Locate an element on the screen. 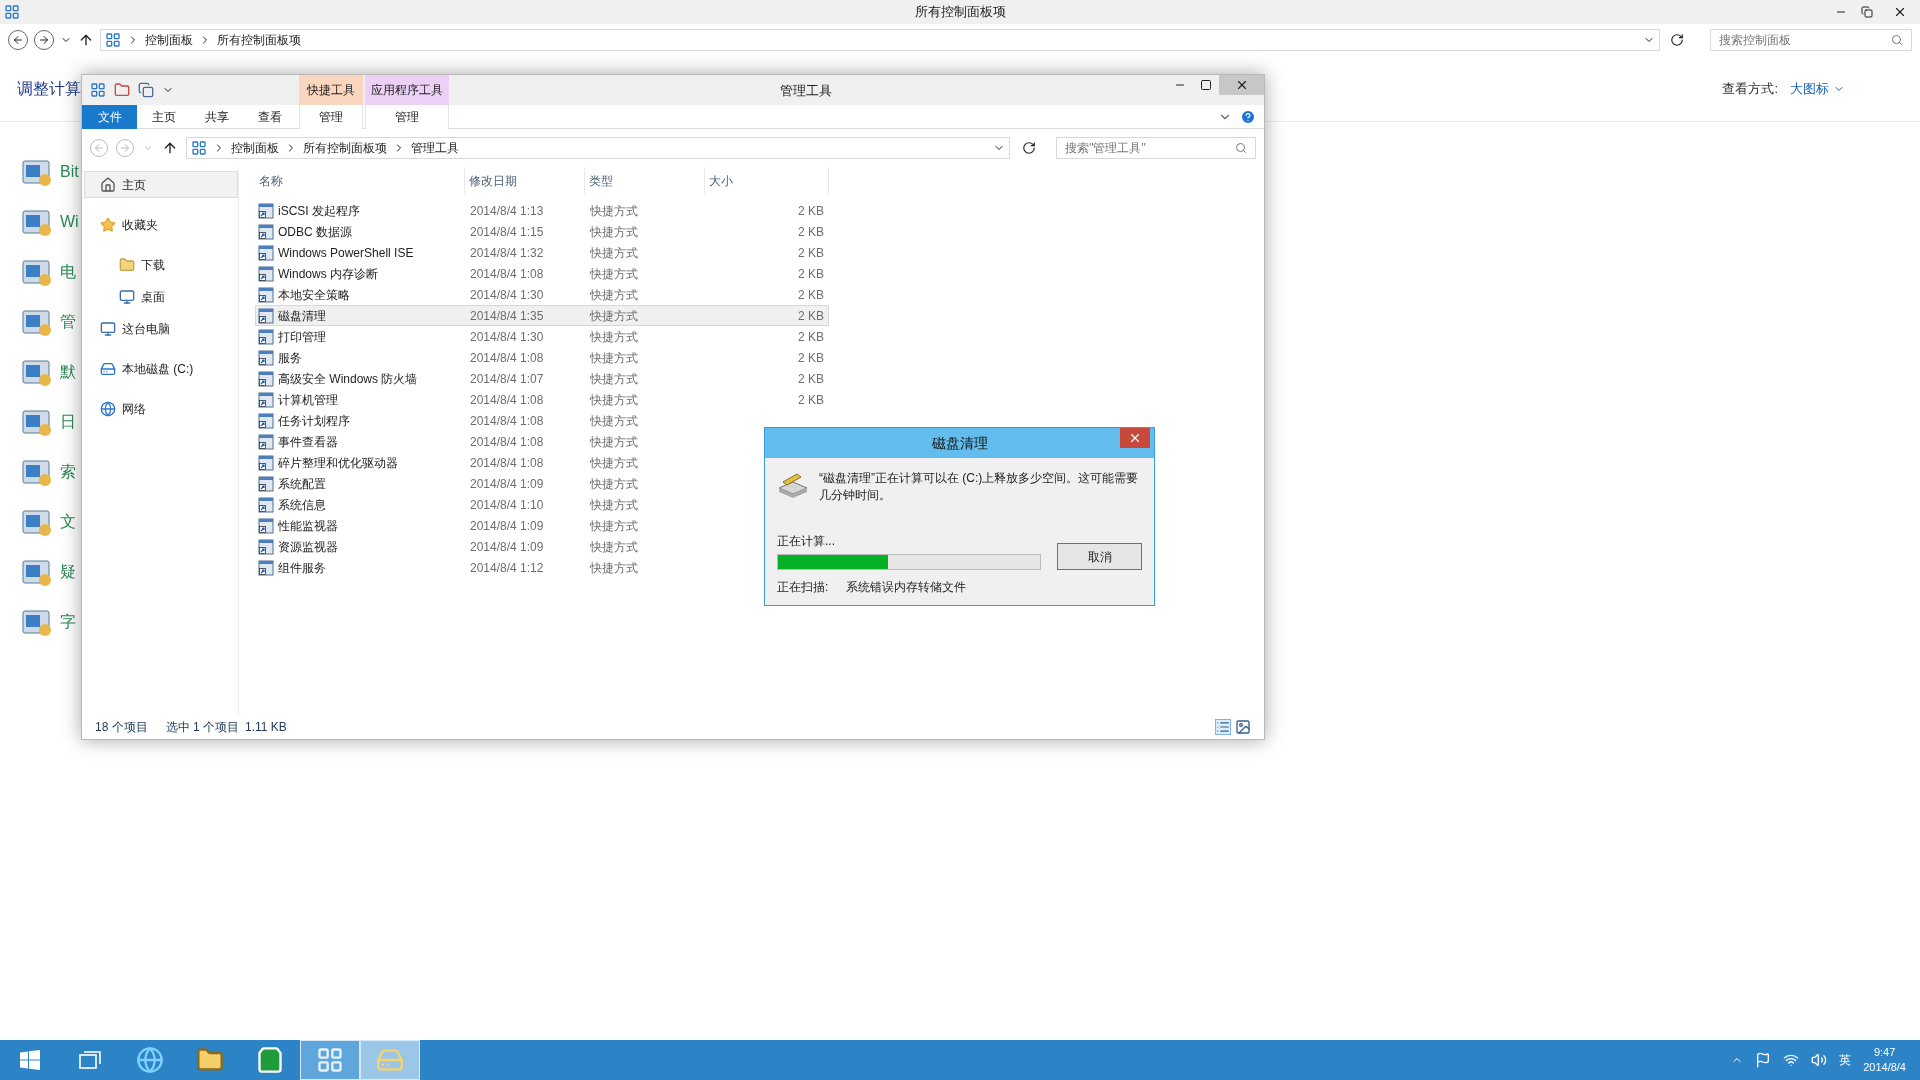 The width and height of the screenshot is (1920, 1080). applet-link: 疑 is located at coordinates (68, 572).